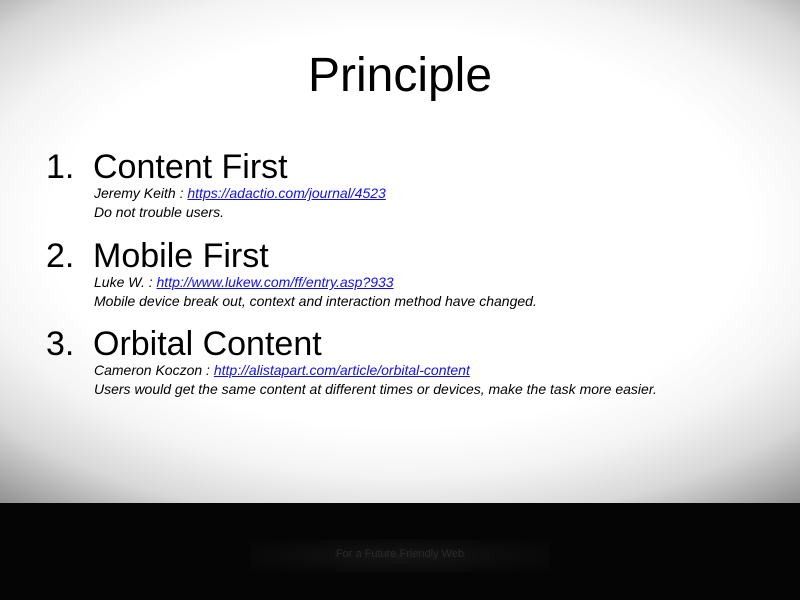 The height and width of the screenshot is (600, 800). I want to click on slide-title: Principle, so click(400, 75).